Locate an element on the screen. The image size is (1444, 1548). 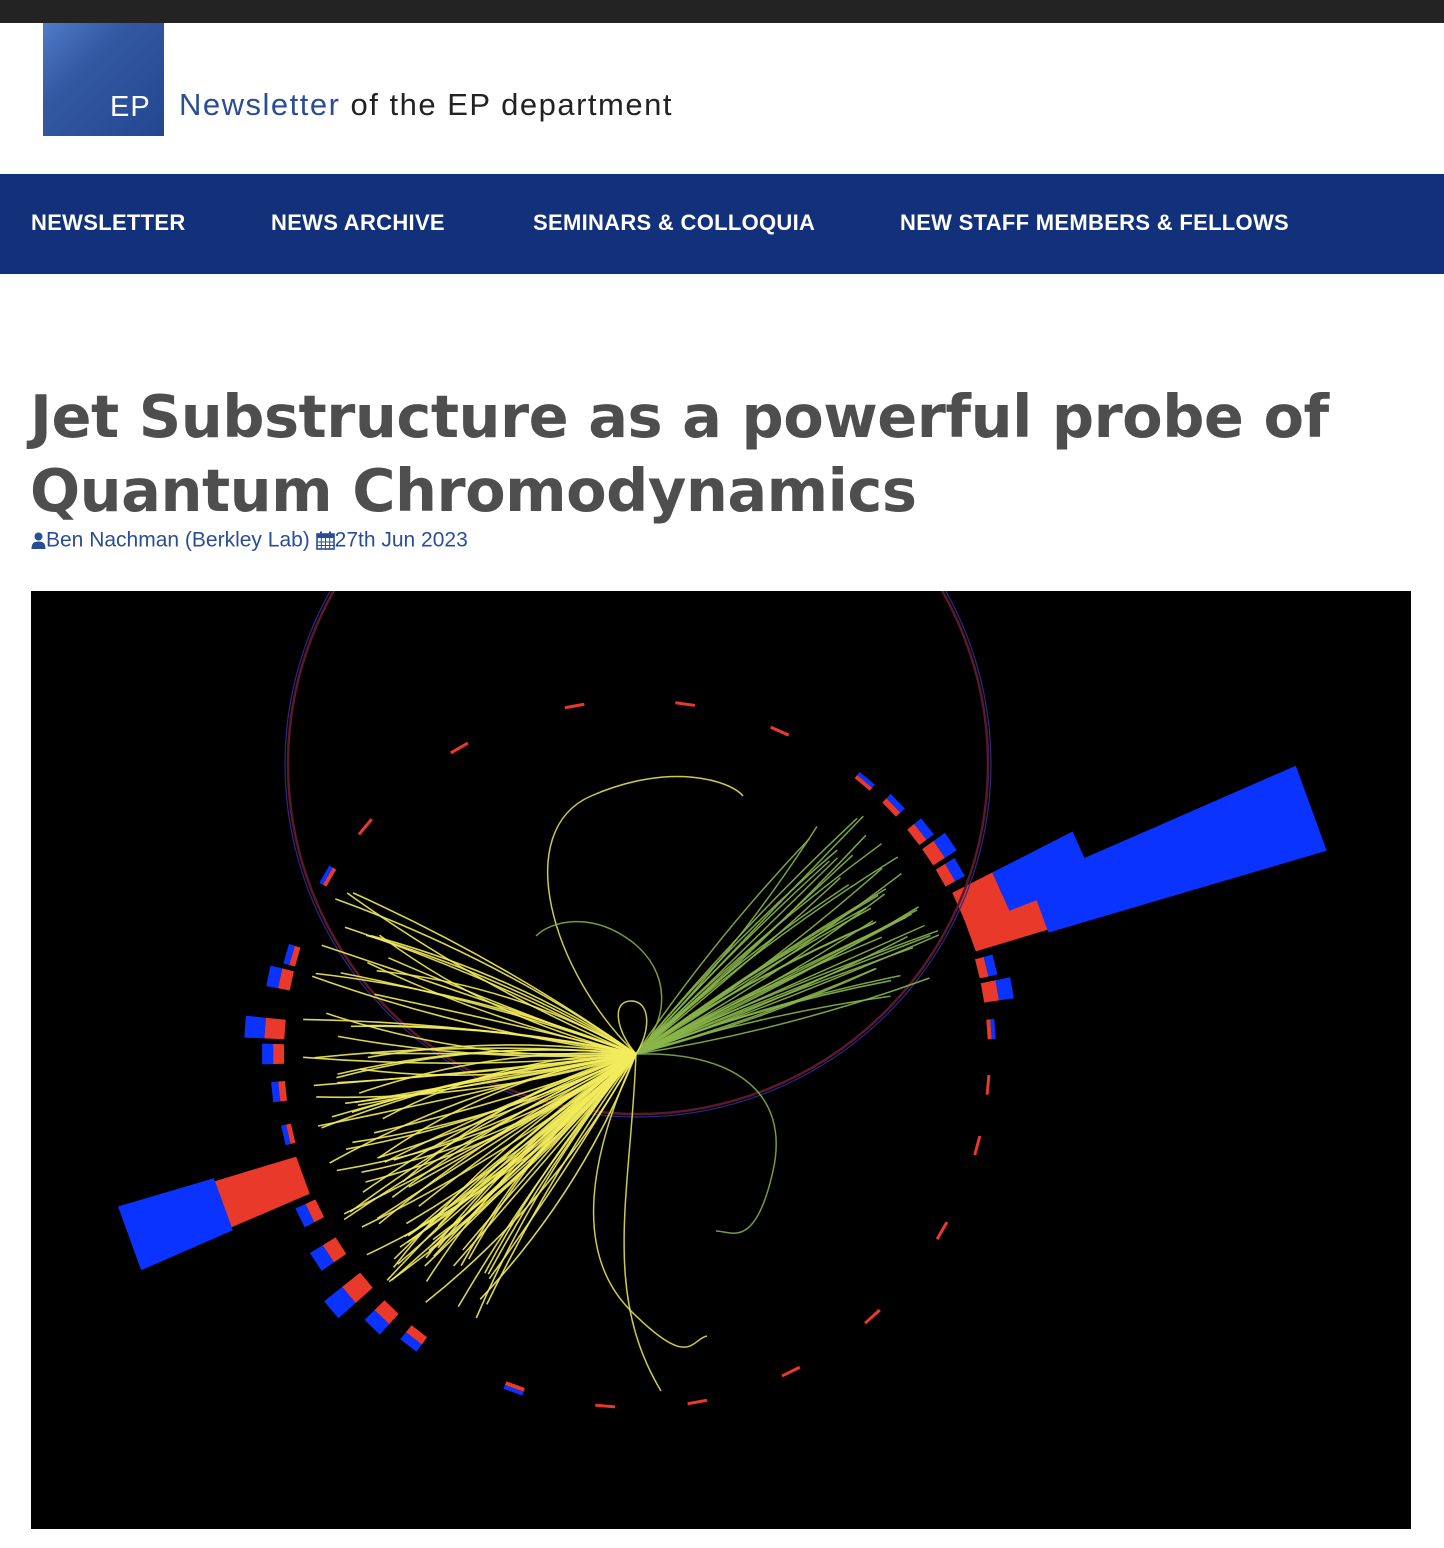
nav-news-archive: NEWS ARCHIVE is located at coordinates (358, 223).